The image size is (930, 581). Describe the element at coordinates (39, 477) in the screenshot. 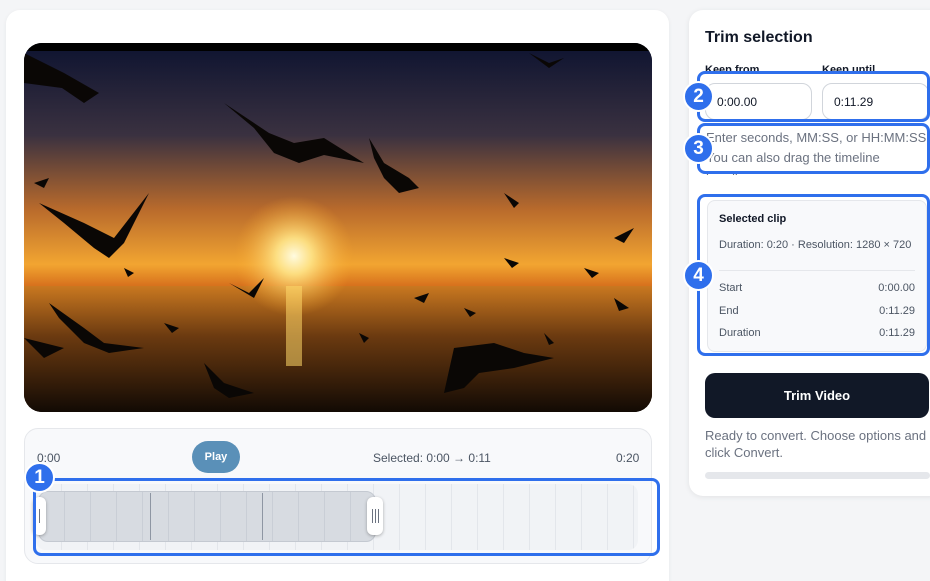

I see `annotation-badge-1: 1` at that location.